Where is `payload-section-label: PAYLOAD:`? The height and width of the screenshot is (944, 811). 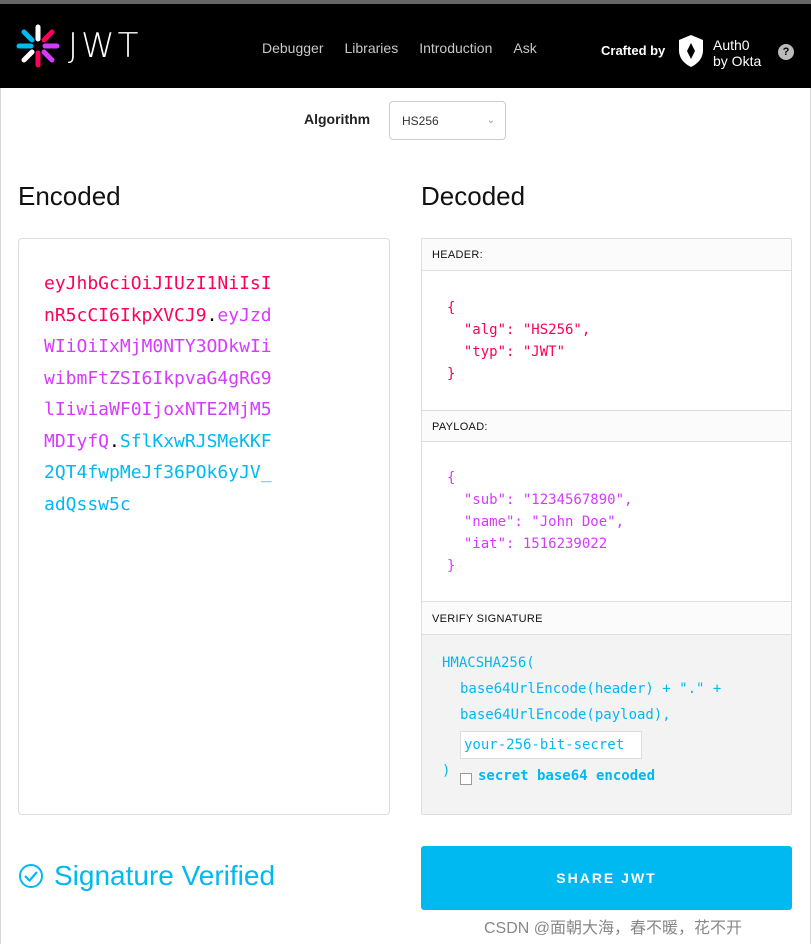
payload-section-label: PAYLOAD: is located at coordinates (606, 426).